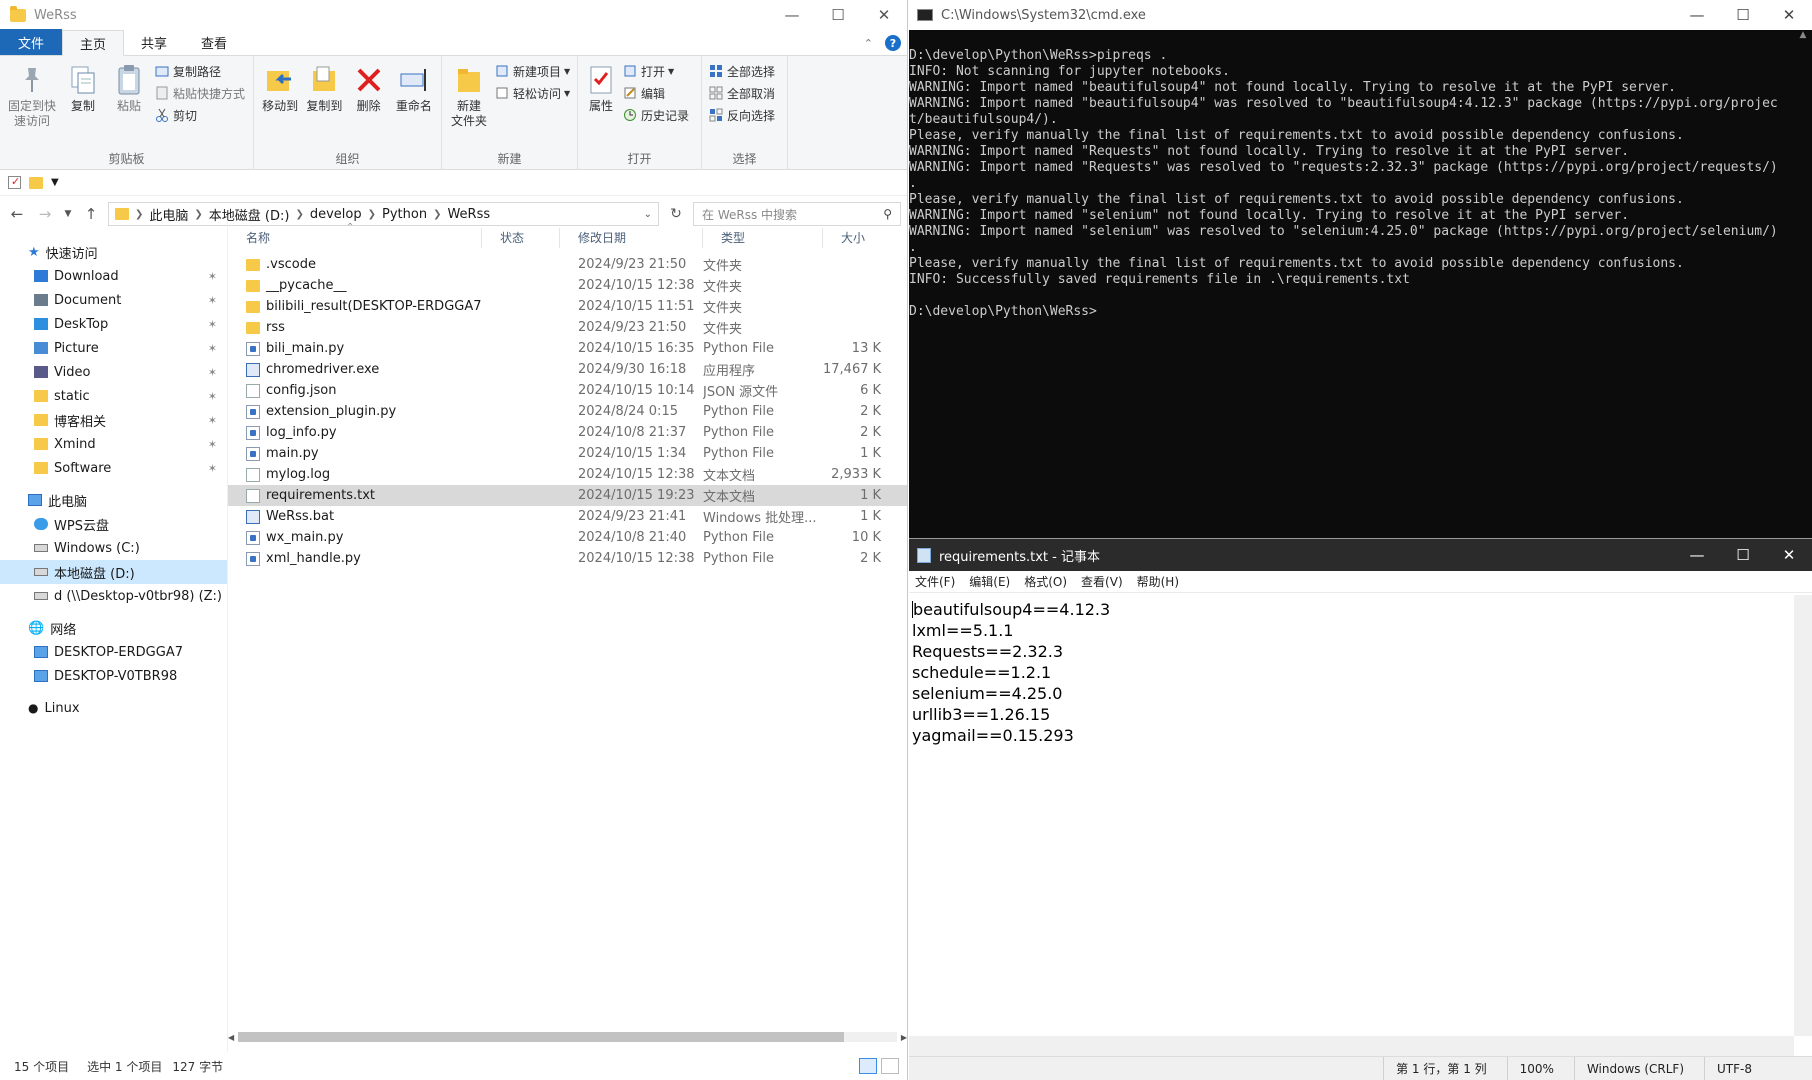 The image size is (1812, 1080). I want to click on column-header-date: 修改日期, so click(631, 238).